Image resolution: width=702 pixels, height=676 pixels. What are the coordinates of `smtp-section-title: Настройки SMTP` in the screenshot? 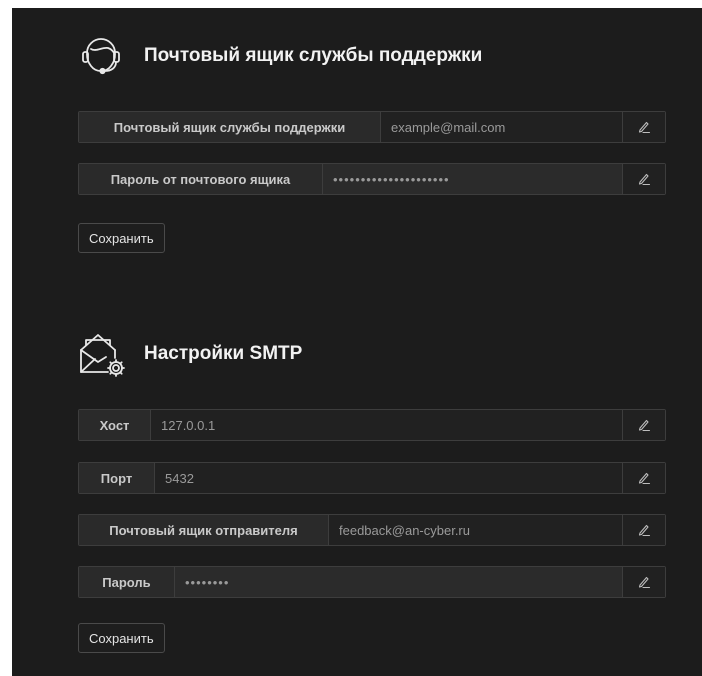 It's located at (223, 353).